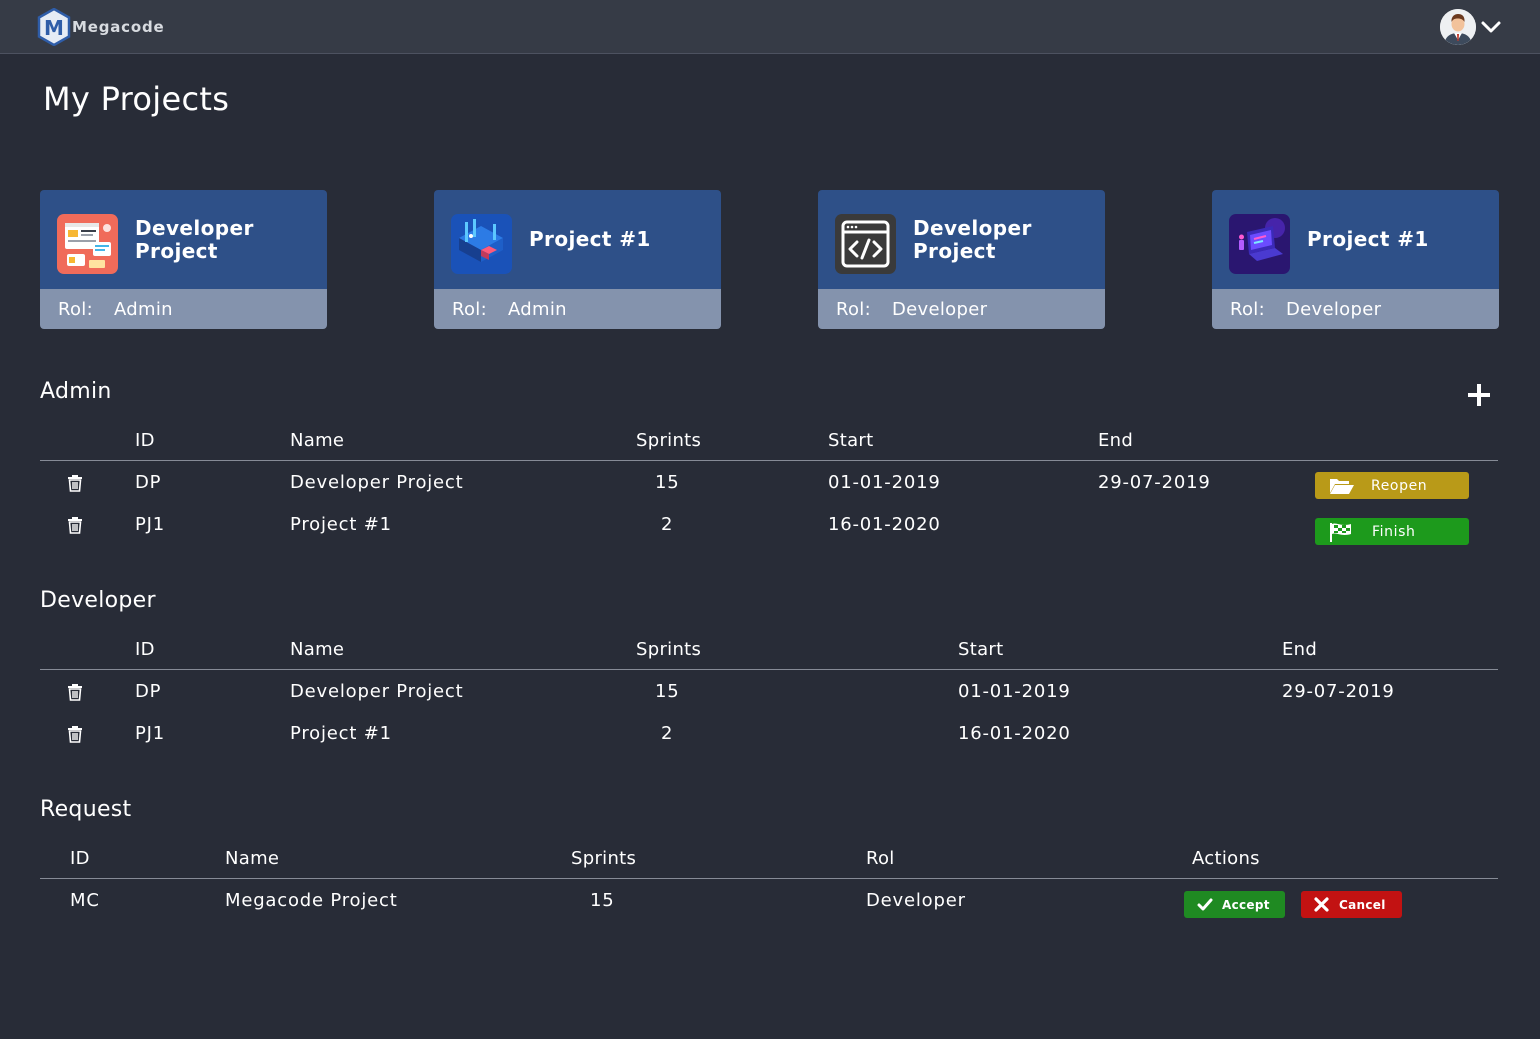 This screenshot has height=1039, width=1540. Describe the element at coordinates (981, 649) in the screenshot. I see `developer-col-start: Start` at that location.